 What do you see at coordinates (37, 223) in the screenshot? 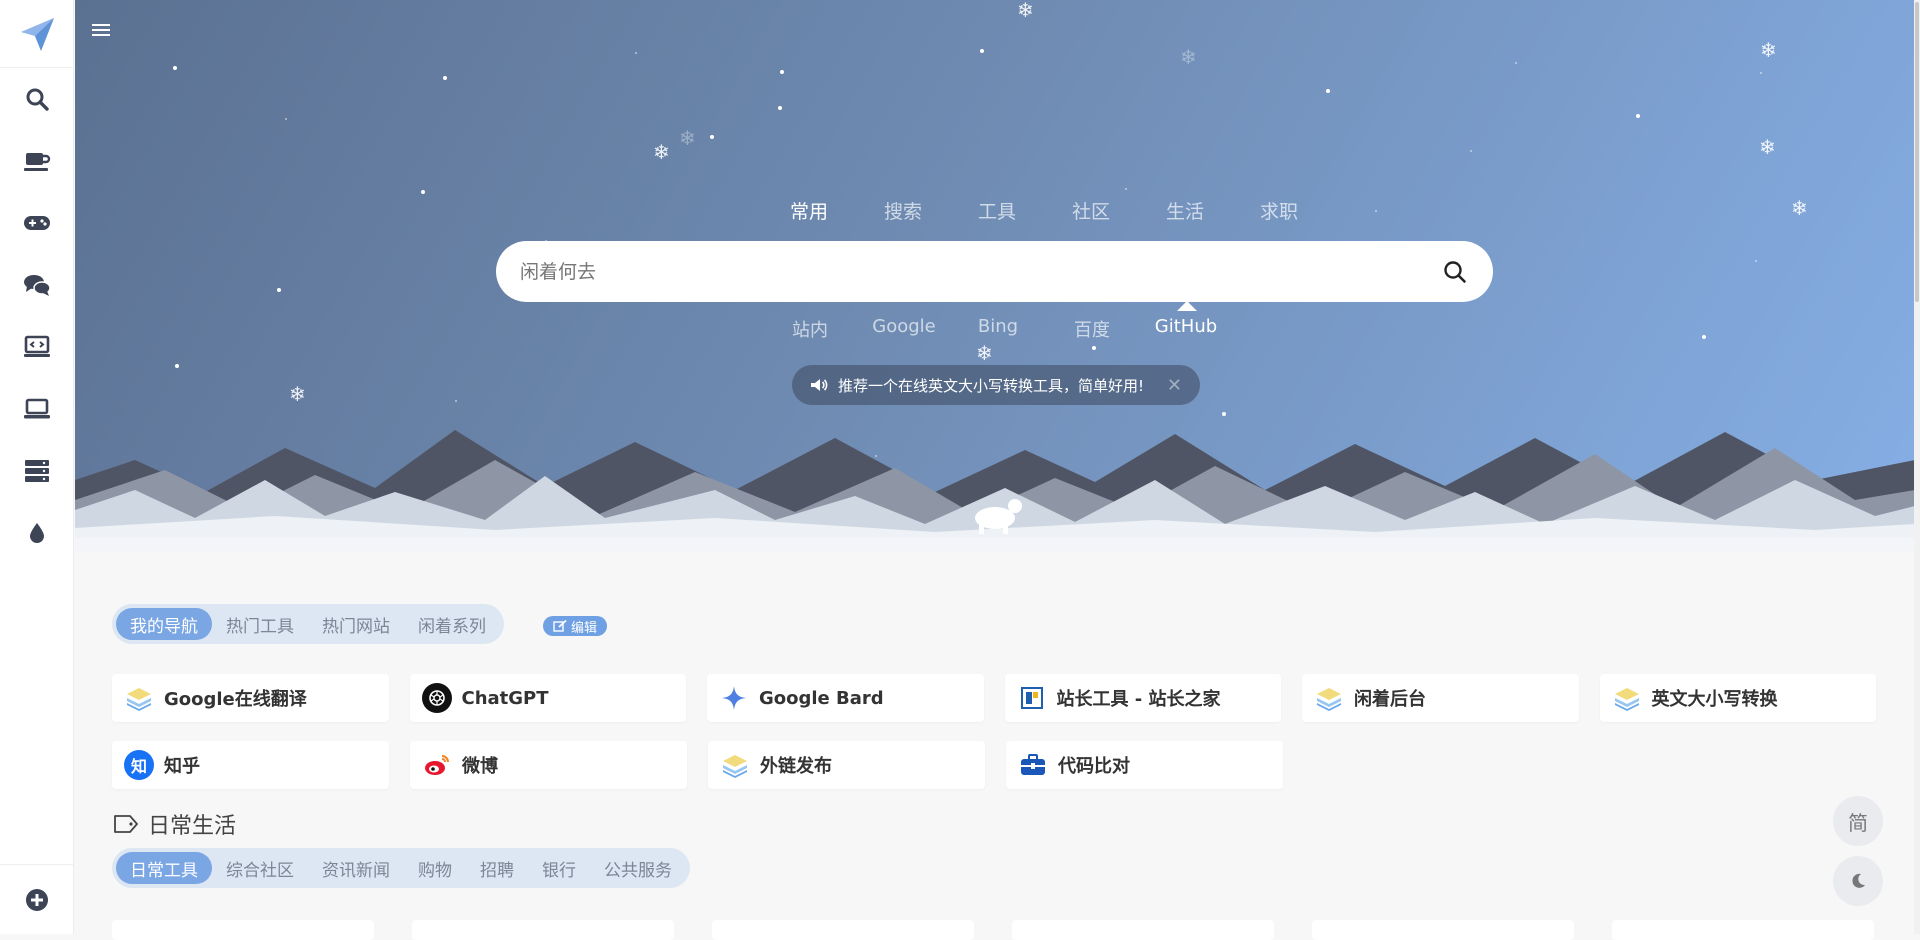
I see `gamepad-icon` at bounding box center [37, 223].